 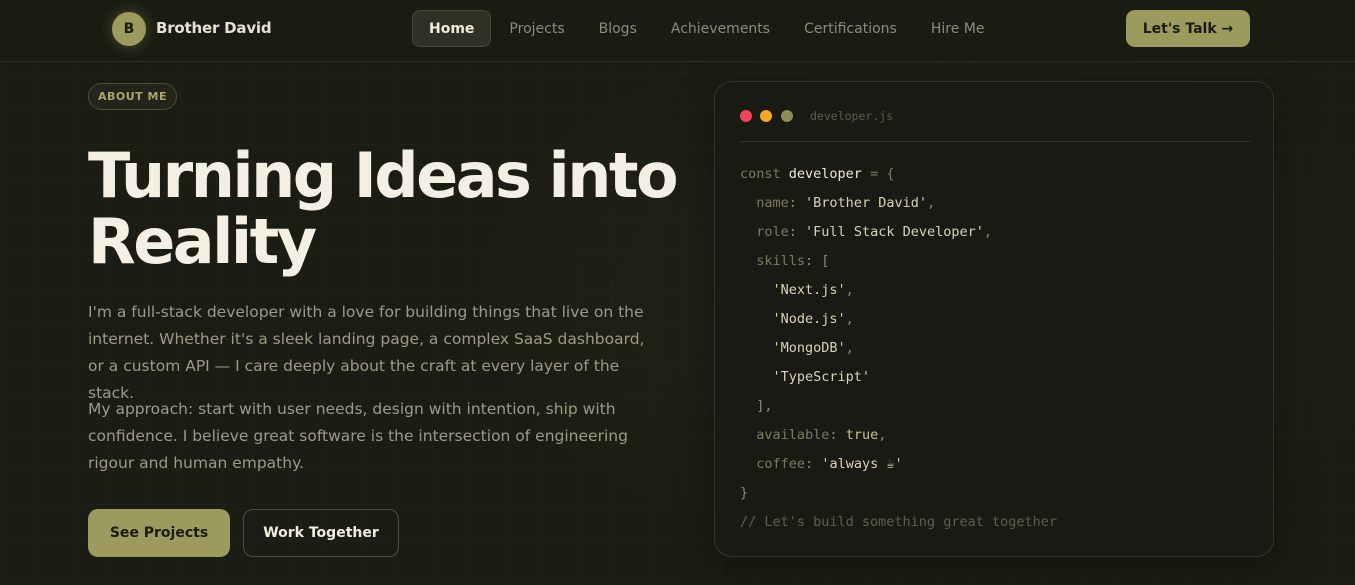 I want to click on nav-link-certifications: Certifications, so click(x=850, y=28).